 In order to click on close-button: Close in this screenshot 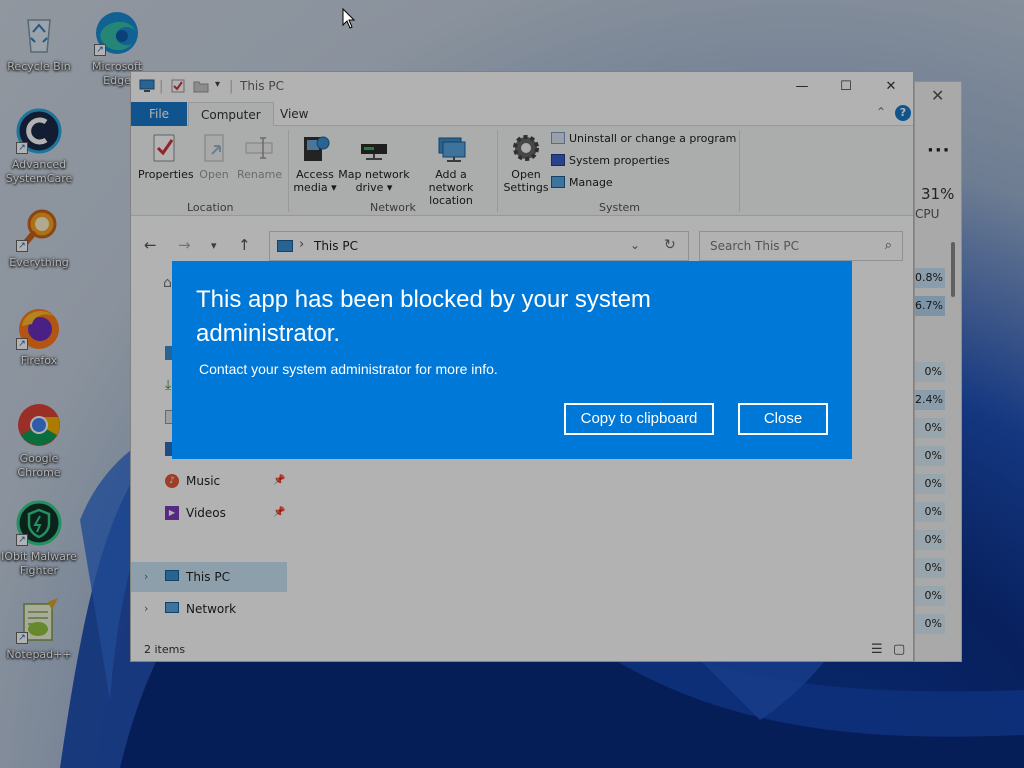, I will do `click(783, 419)`.